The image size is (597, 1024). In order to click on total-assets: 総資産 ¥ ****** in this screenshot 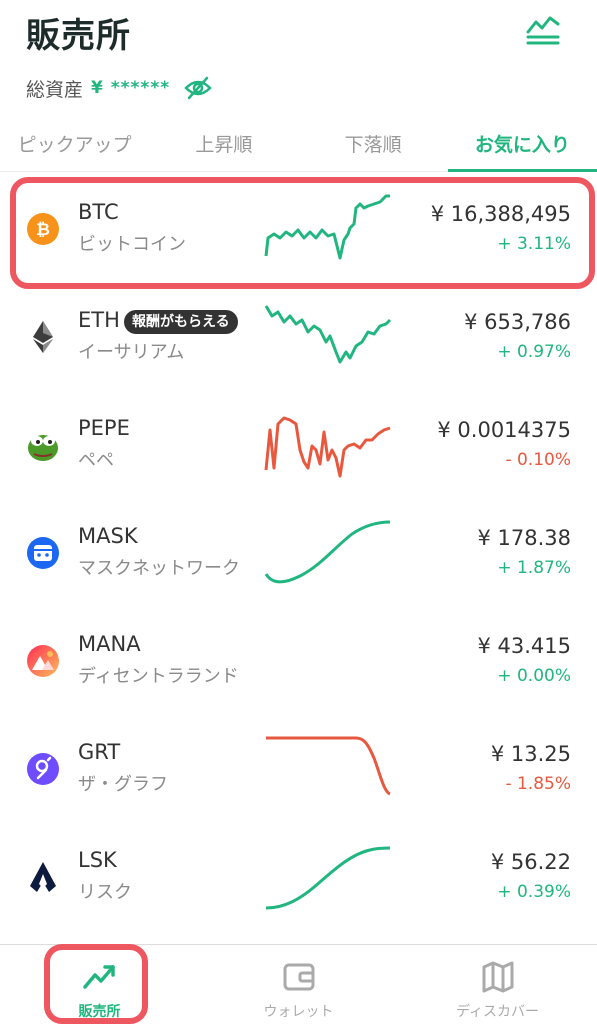, I will do `click(119, 88)`.